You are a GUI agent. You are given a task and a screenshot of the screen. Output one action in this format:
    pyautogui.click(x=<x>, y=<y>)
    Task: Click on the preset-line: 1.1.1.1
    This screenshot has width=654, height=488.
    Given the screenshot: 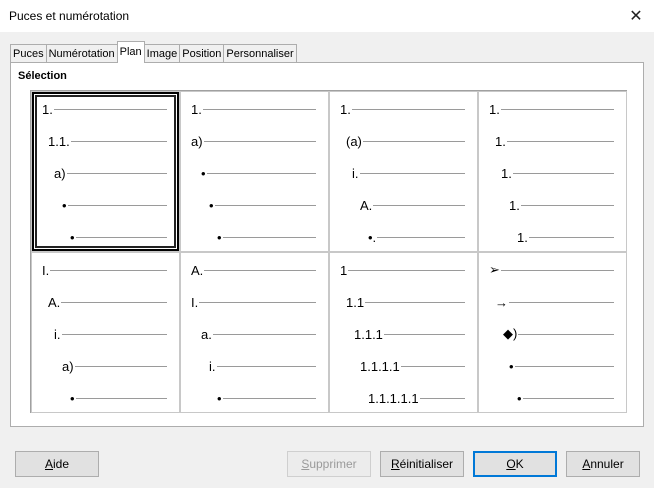 What is the action you would take?
    pyautogui.click(x=412, y=366)
    